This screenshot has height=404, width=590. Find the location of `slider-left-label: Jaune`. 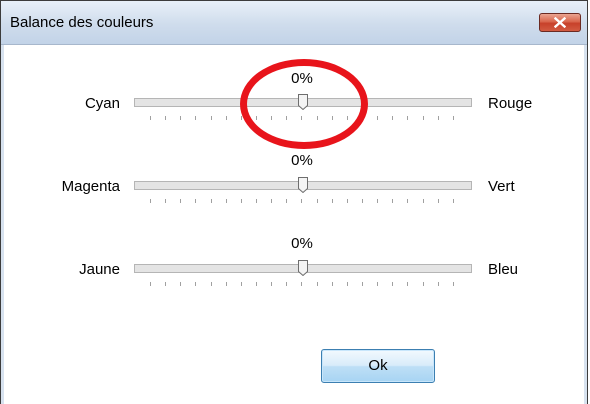

slider-left-label: Jaune is located at coordinates (99, 269).